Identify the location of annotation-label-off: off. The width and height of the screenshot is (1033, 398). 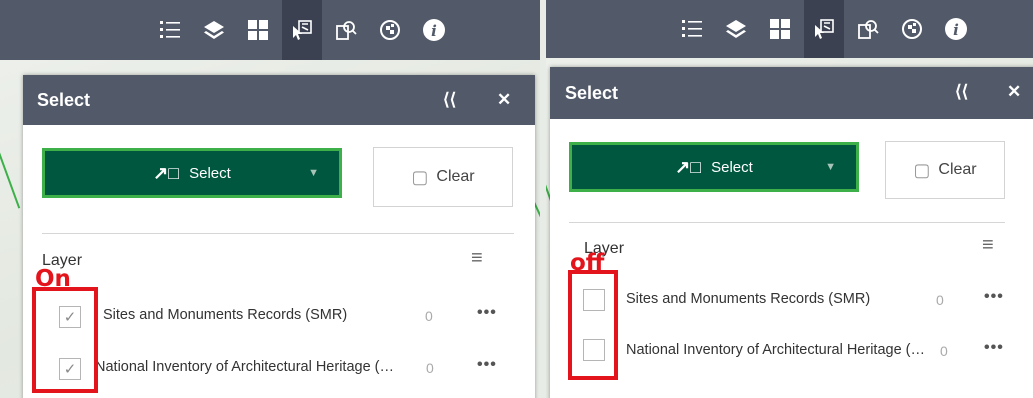
(587, 263).